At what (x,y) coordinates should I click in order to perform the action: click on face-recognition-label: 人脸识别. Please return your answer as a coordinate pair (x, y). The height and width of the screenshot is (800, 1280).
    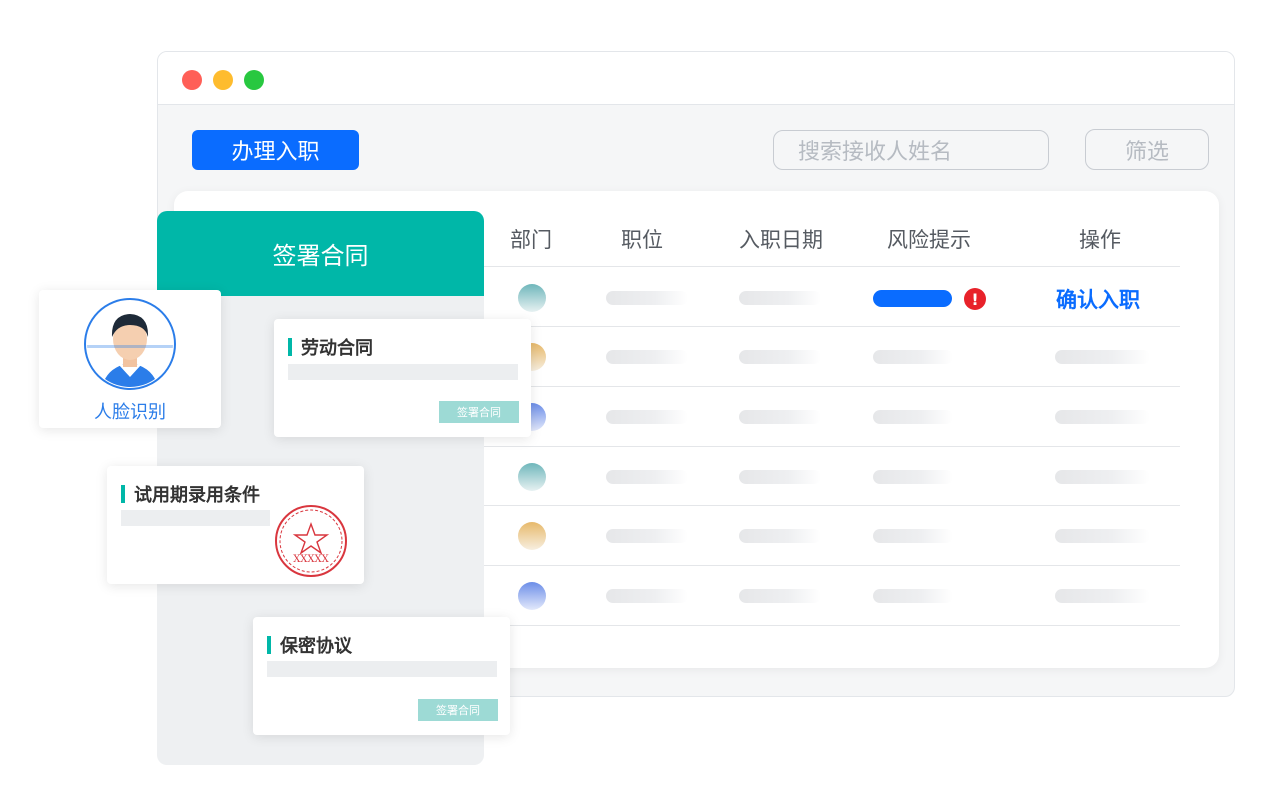
    Looking at the image, I should click on (130, 411).